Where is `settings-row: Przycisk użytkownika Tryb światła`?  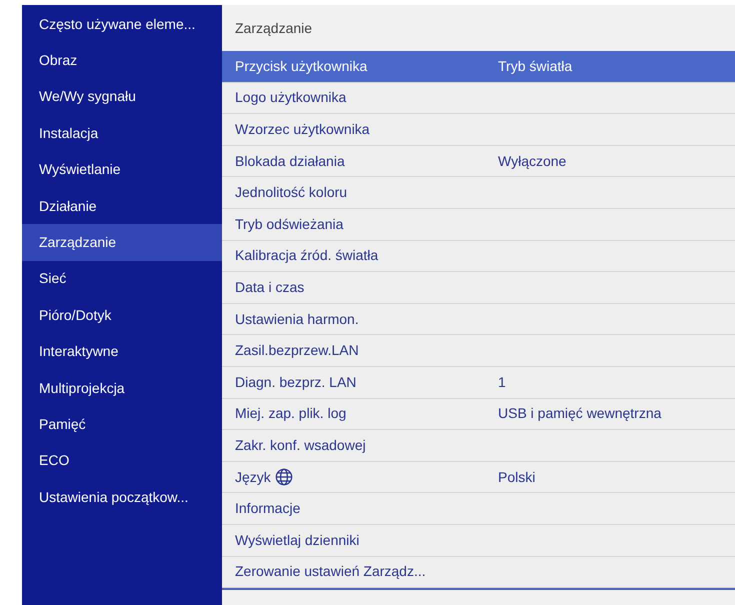
settings-row: Przycisk użytkownika Tryb światła is located at coordinates (478, 67).